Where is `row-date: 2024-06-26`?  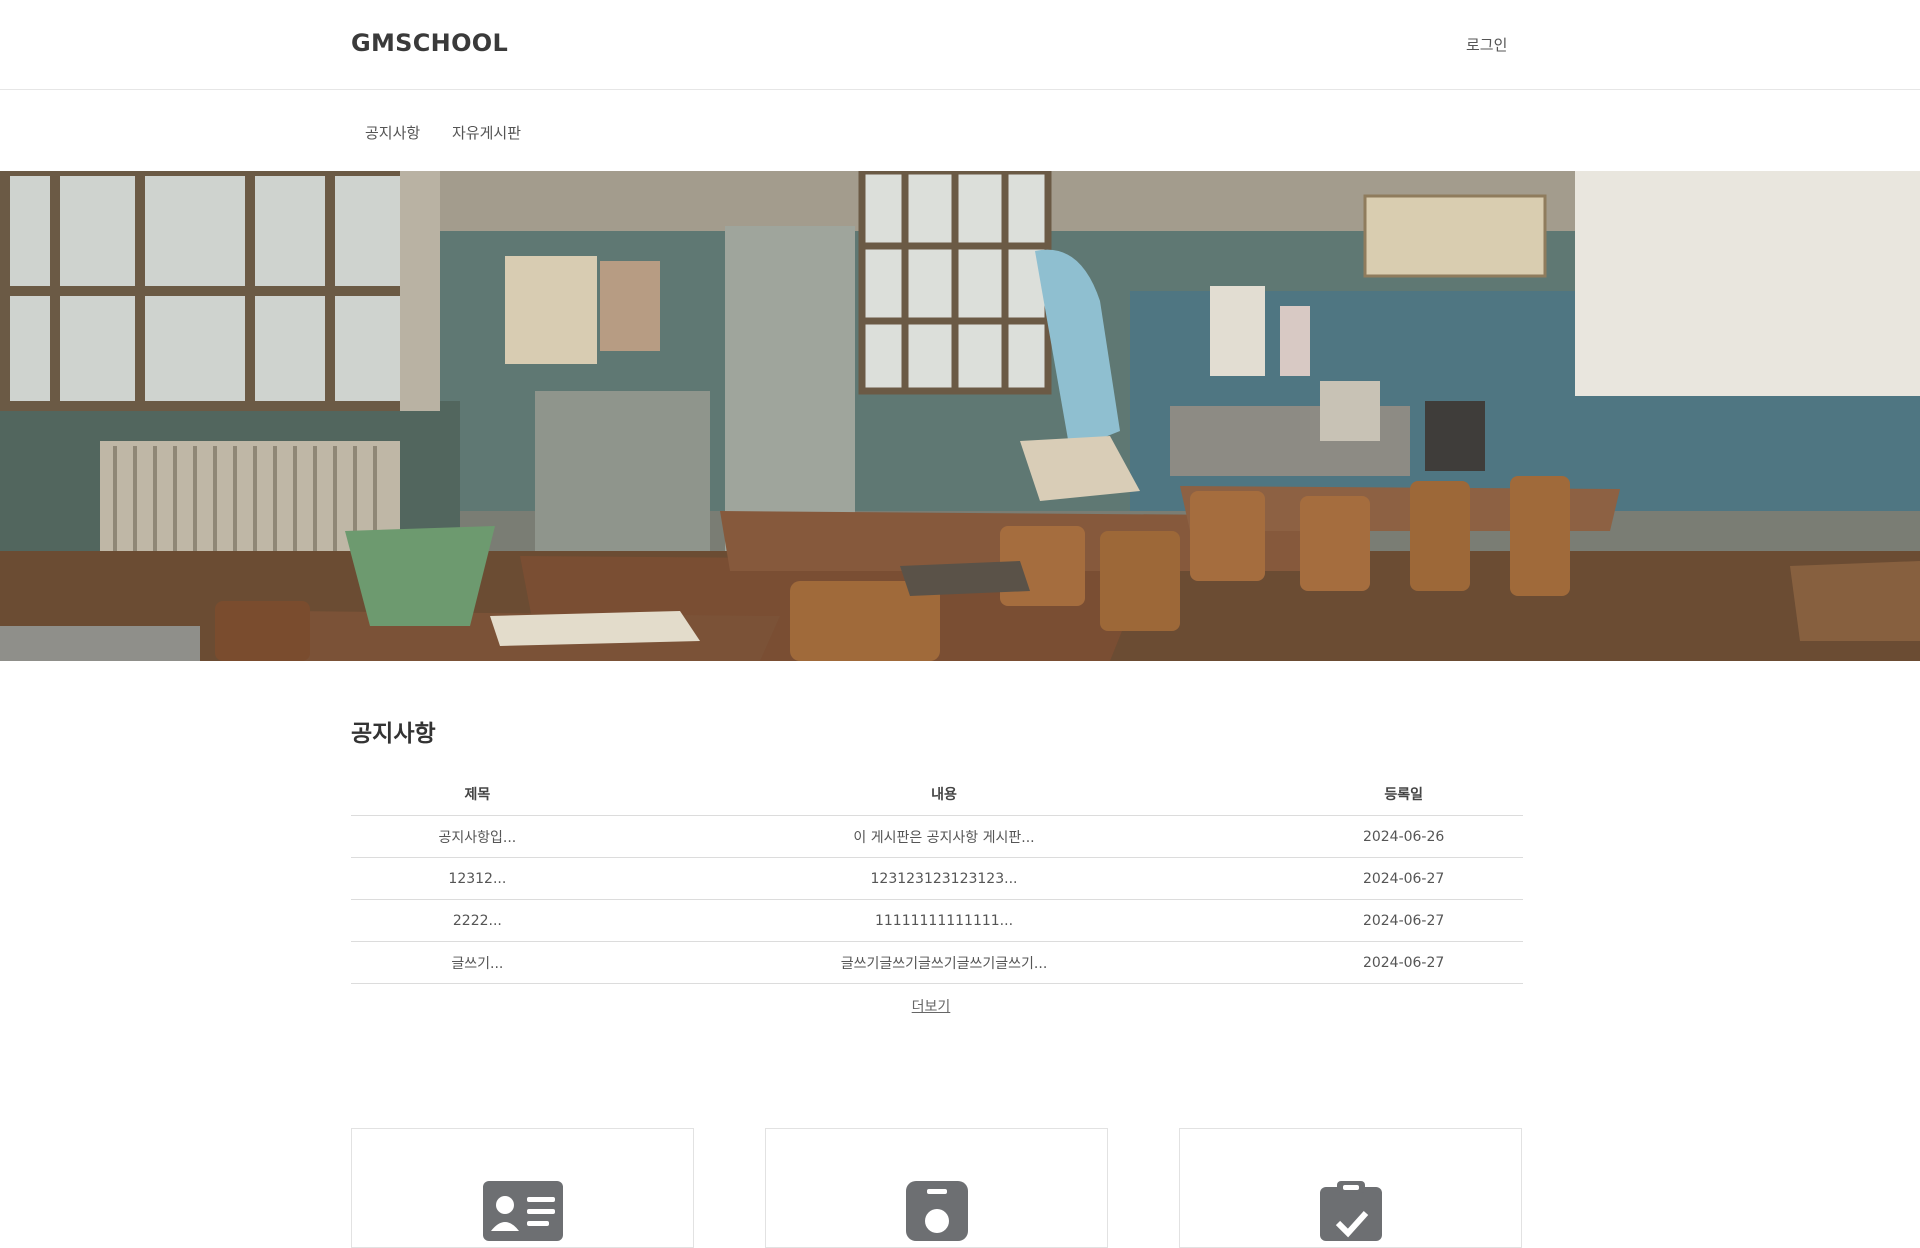
row-date: 2024-06-26 is located at coordinates (1403, 836).